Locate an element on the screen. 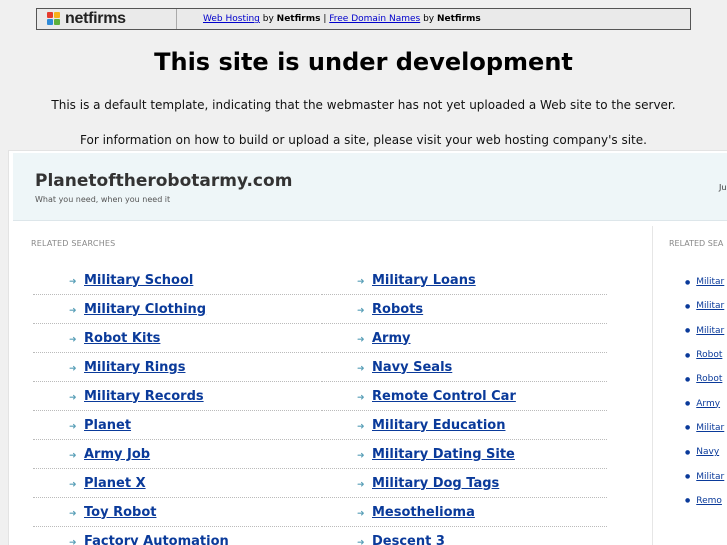  related-search-link: Toy Robot is located at coordinates (120, 512).